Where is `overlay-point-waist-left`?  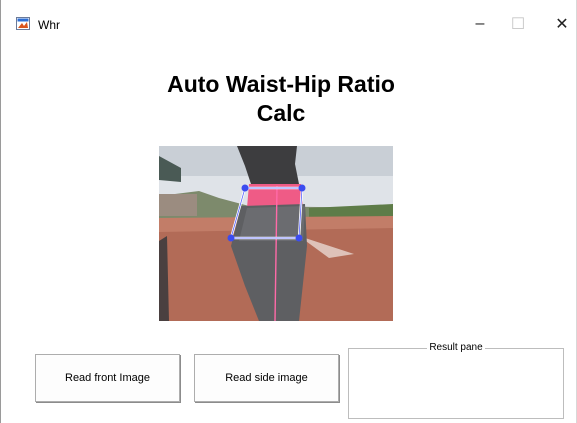 overlay-point-waist-left is located at coordinates (245, 188).